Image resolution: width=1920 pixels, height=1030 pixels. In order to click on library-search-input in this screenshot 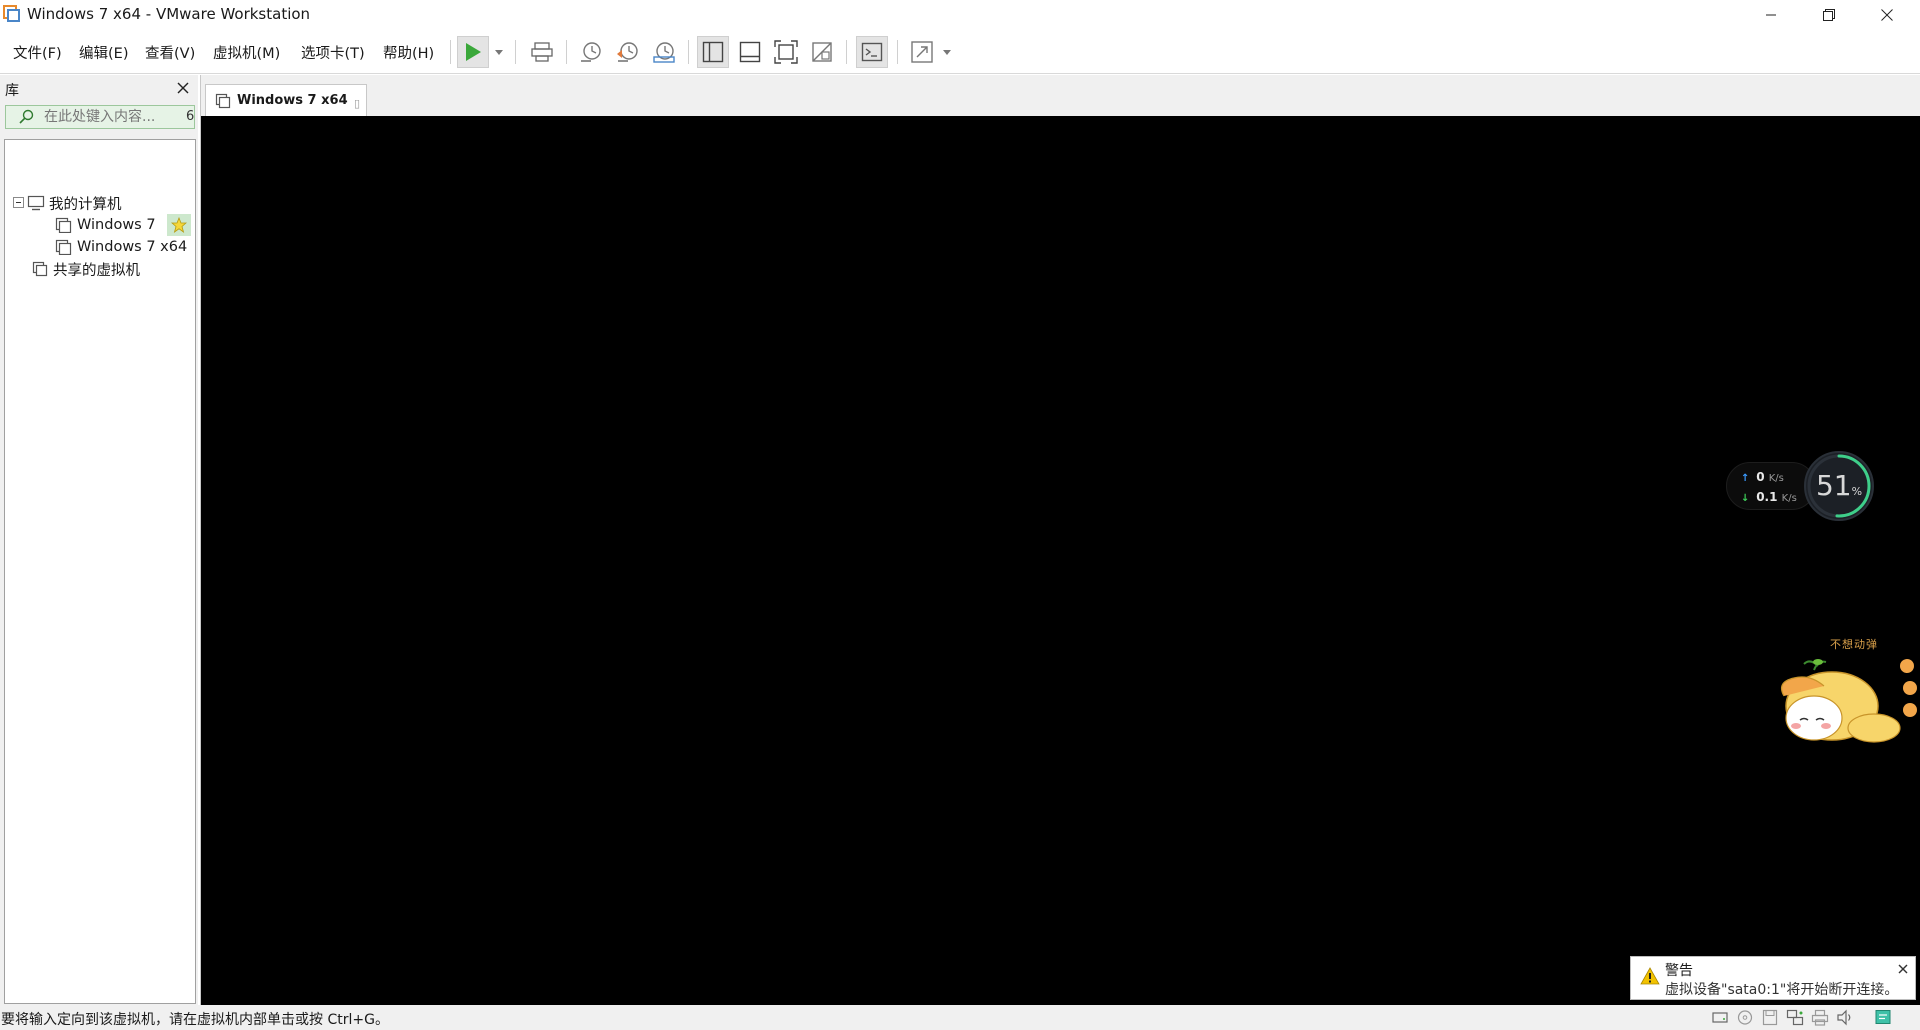, I will do `click(111, 117)`.